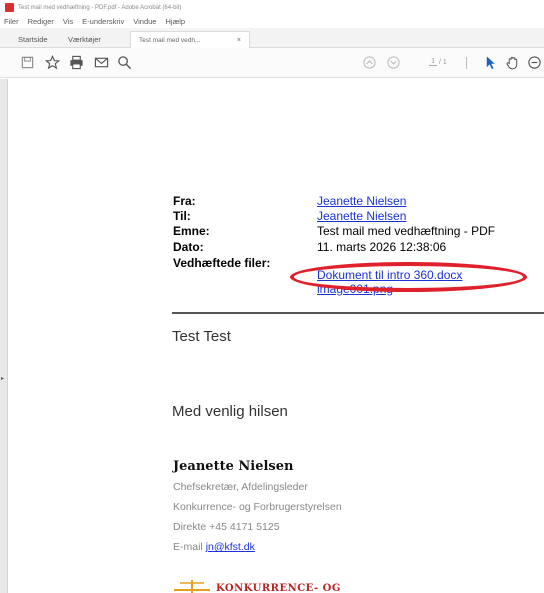 The width and height of the screenshot is (544, 593). What do you see at coordinates (9, 7) in the screenshot?
I see `acrobat-app-icon` at bounding box center [9, 7].